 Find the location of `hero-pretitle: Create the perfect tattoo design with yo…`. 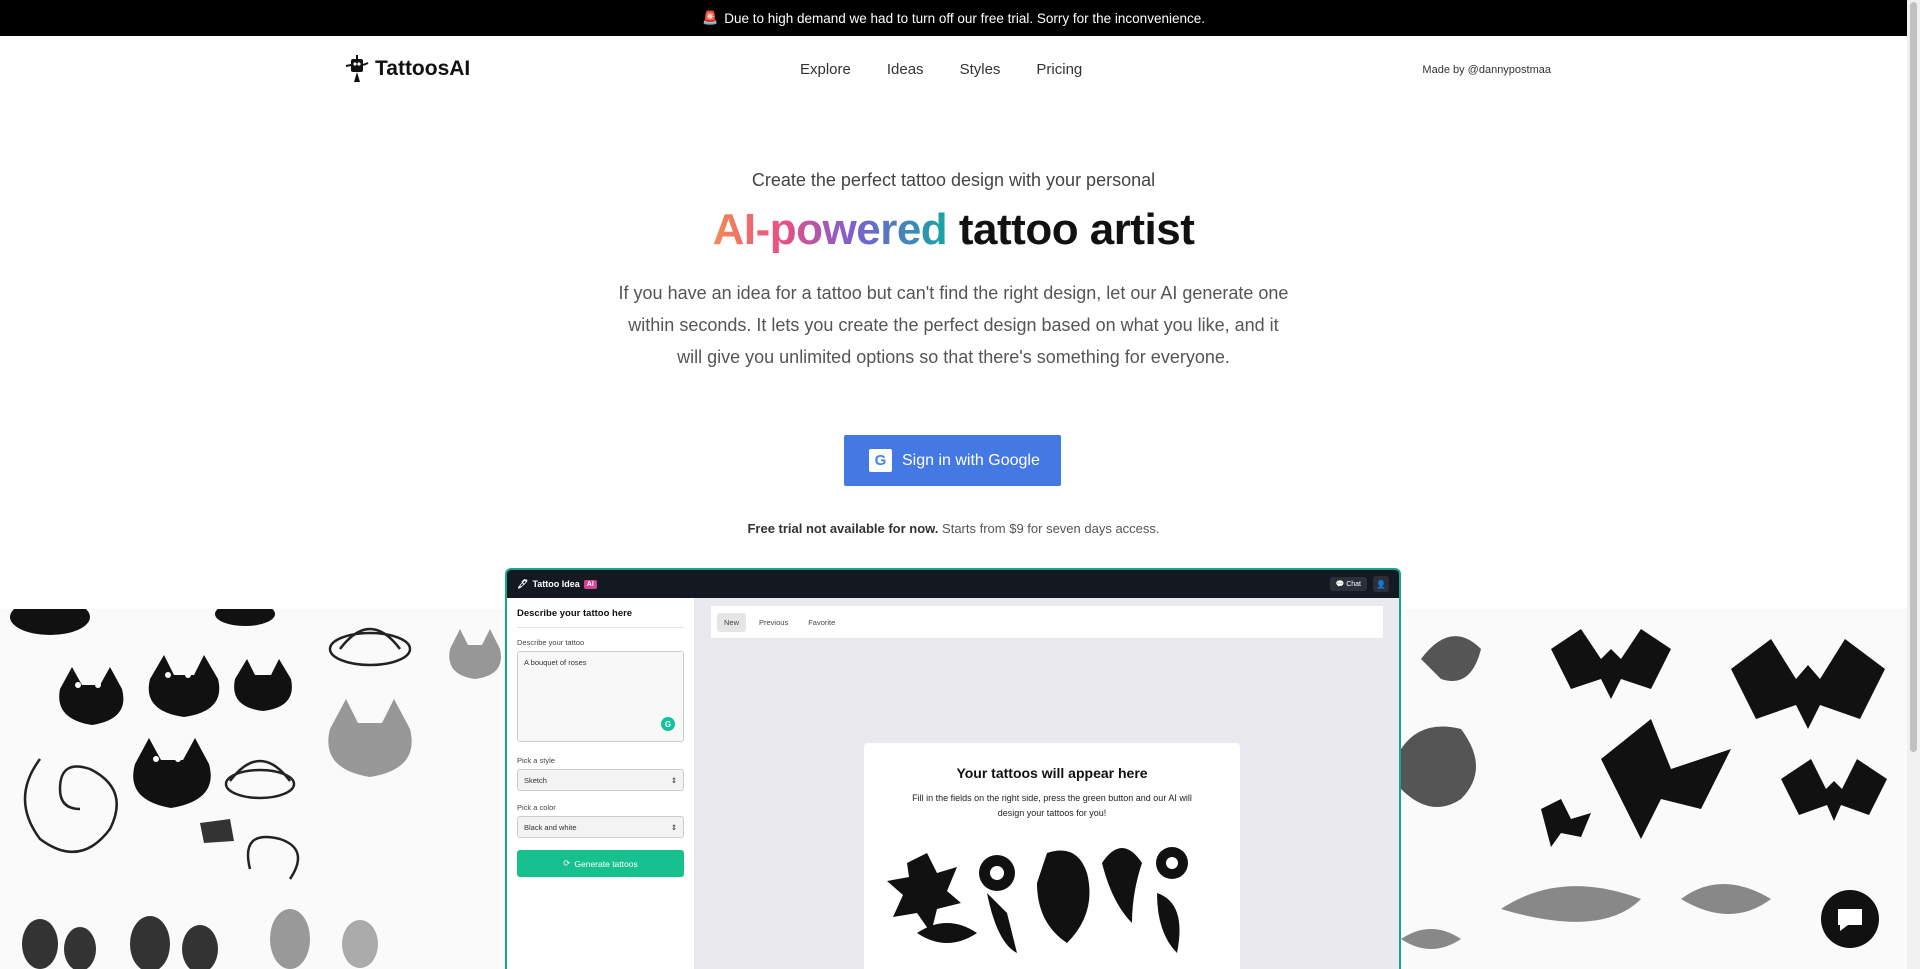

hero-pretitle: Create the perfect tattoo design with yo… is located at coordinates (953, 180).